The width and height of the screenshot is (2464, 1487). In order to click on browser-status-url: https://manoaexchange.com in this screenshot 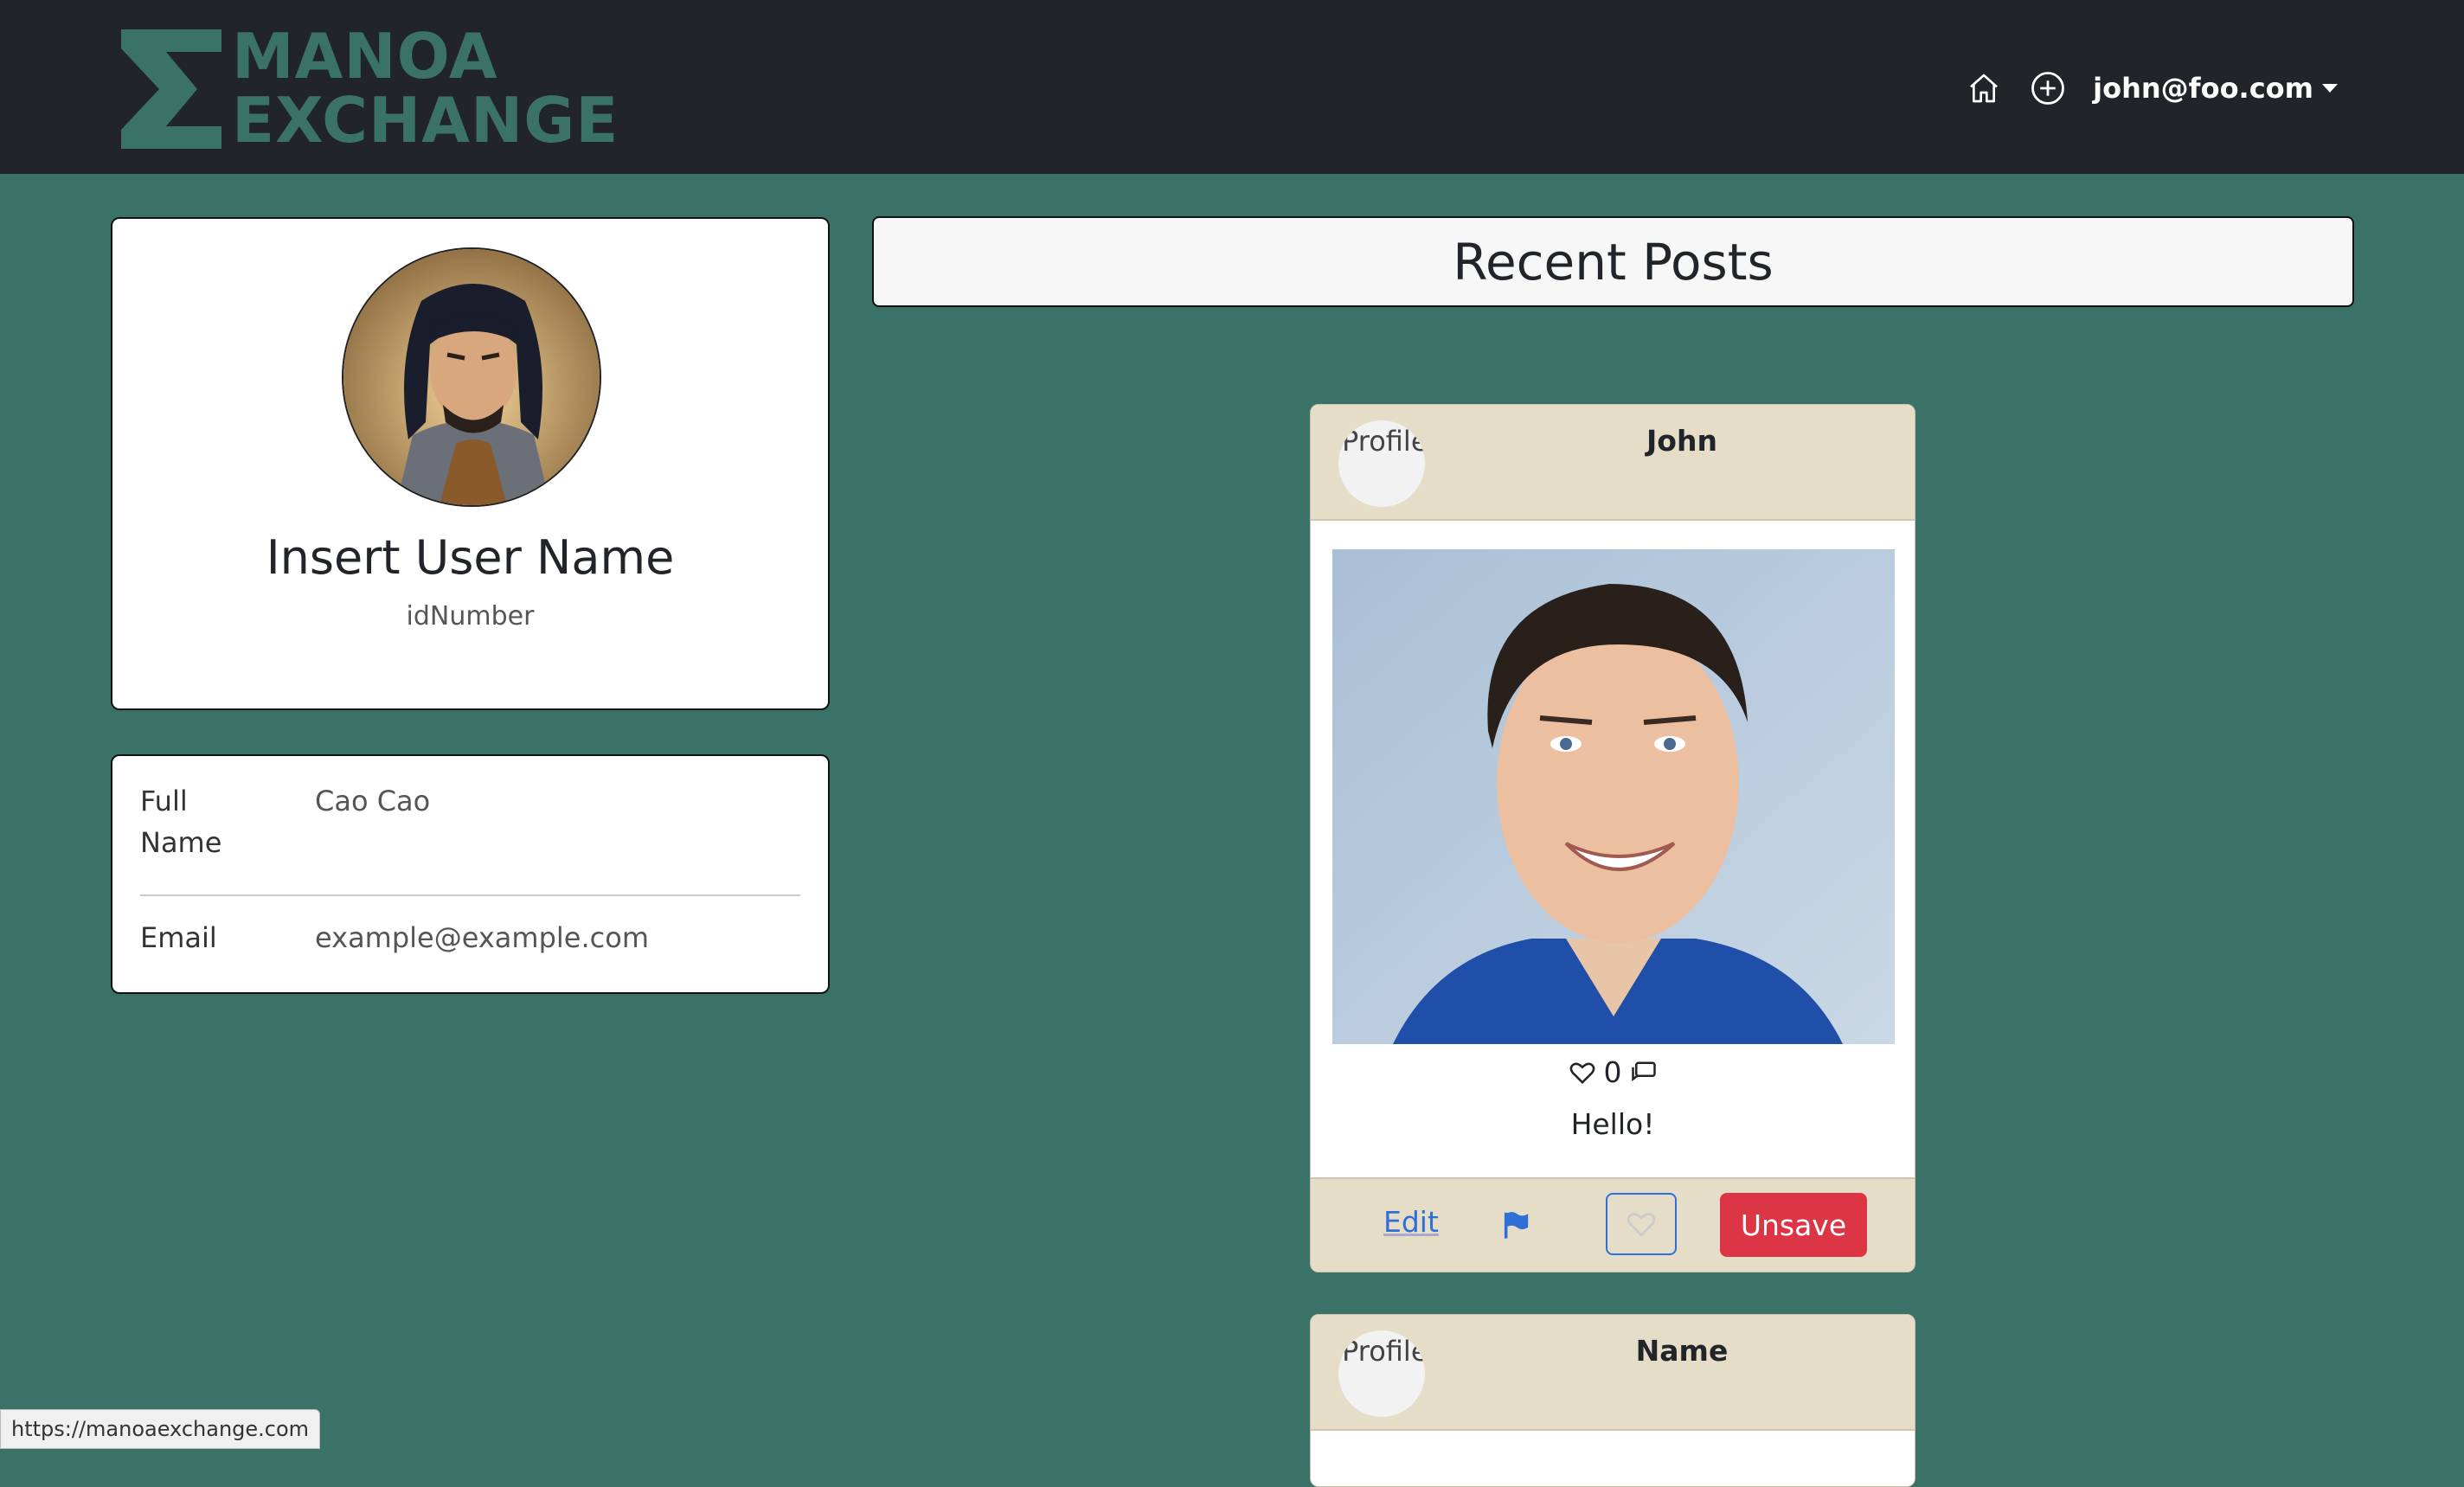, I will do `click(160, 1429)`.